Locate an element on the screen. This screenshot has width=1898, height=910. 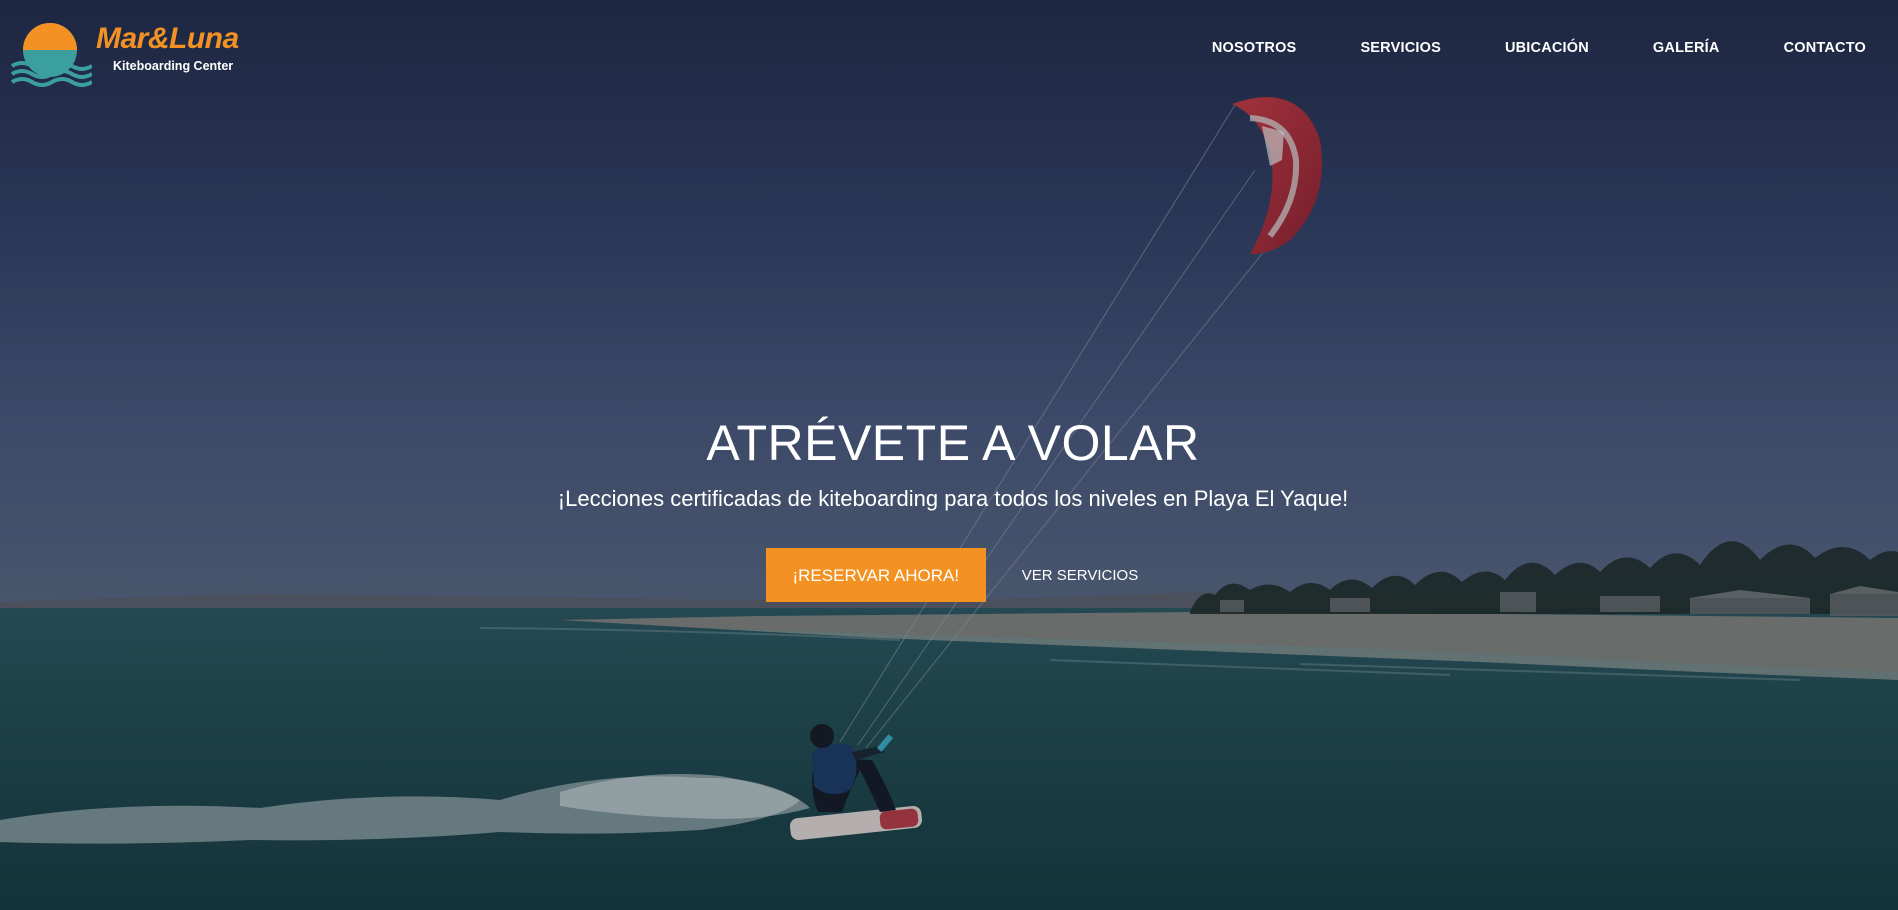
brand-logo-link: Mar&Luna Kiteboarding Center is located at coordinates (140, 50).